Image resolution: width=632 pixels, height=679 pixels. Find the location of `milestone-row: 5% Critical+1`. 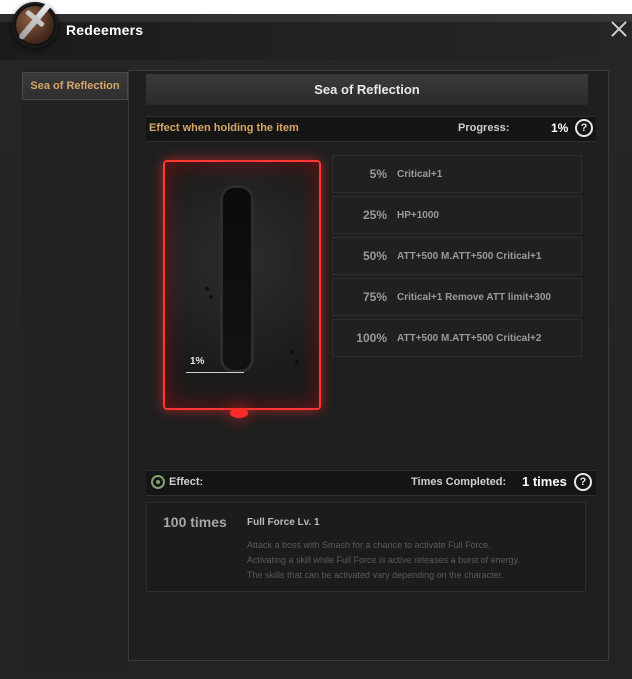

milestone-row: 5% Critical+1 is located at coordinates (457, 174).